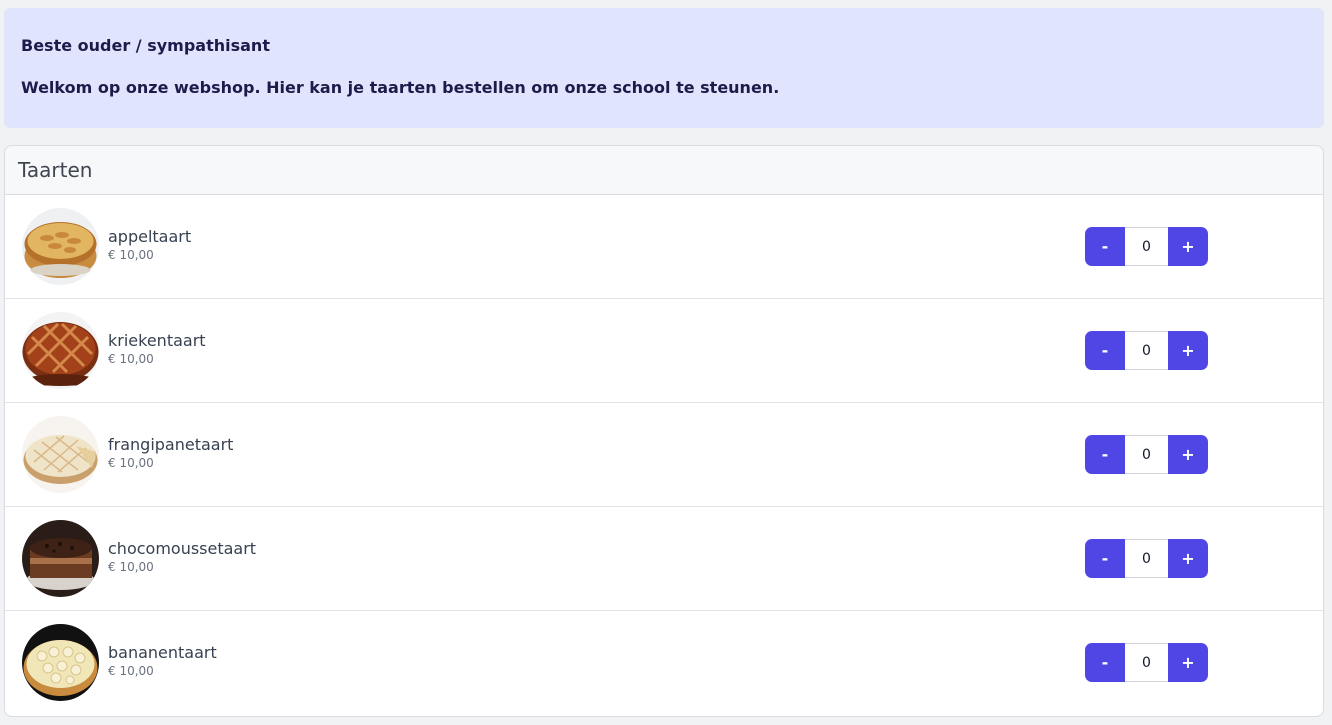 The image size is (1332, 725). What do you see at coordinates (60, 454) in the screenshot?
I see `frangipane-pie-image` at bounding box center [60, 454].